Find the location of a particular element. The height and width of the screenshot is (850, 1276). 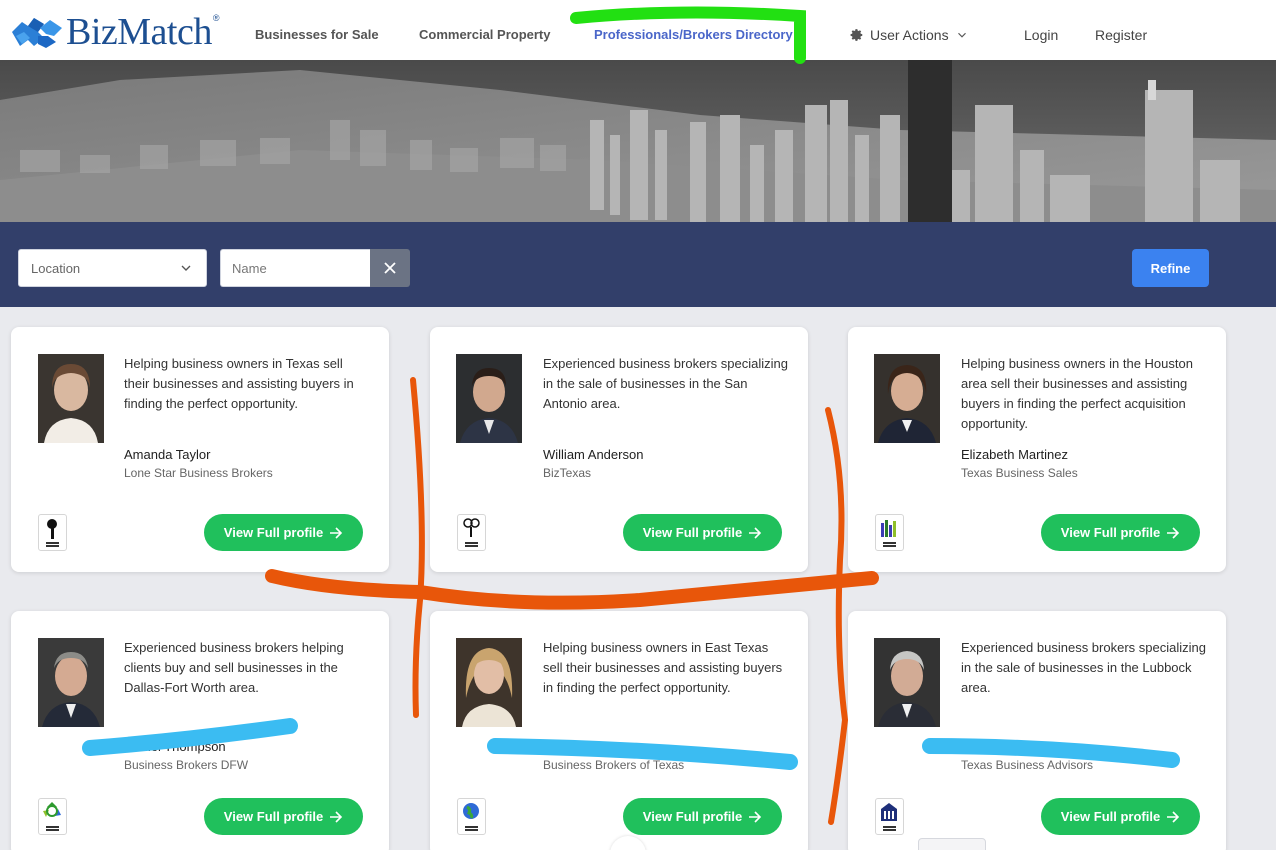

orange-horizontal-stroke is located at coordinates (572, 589).